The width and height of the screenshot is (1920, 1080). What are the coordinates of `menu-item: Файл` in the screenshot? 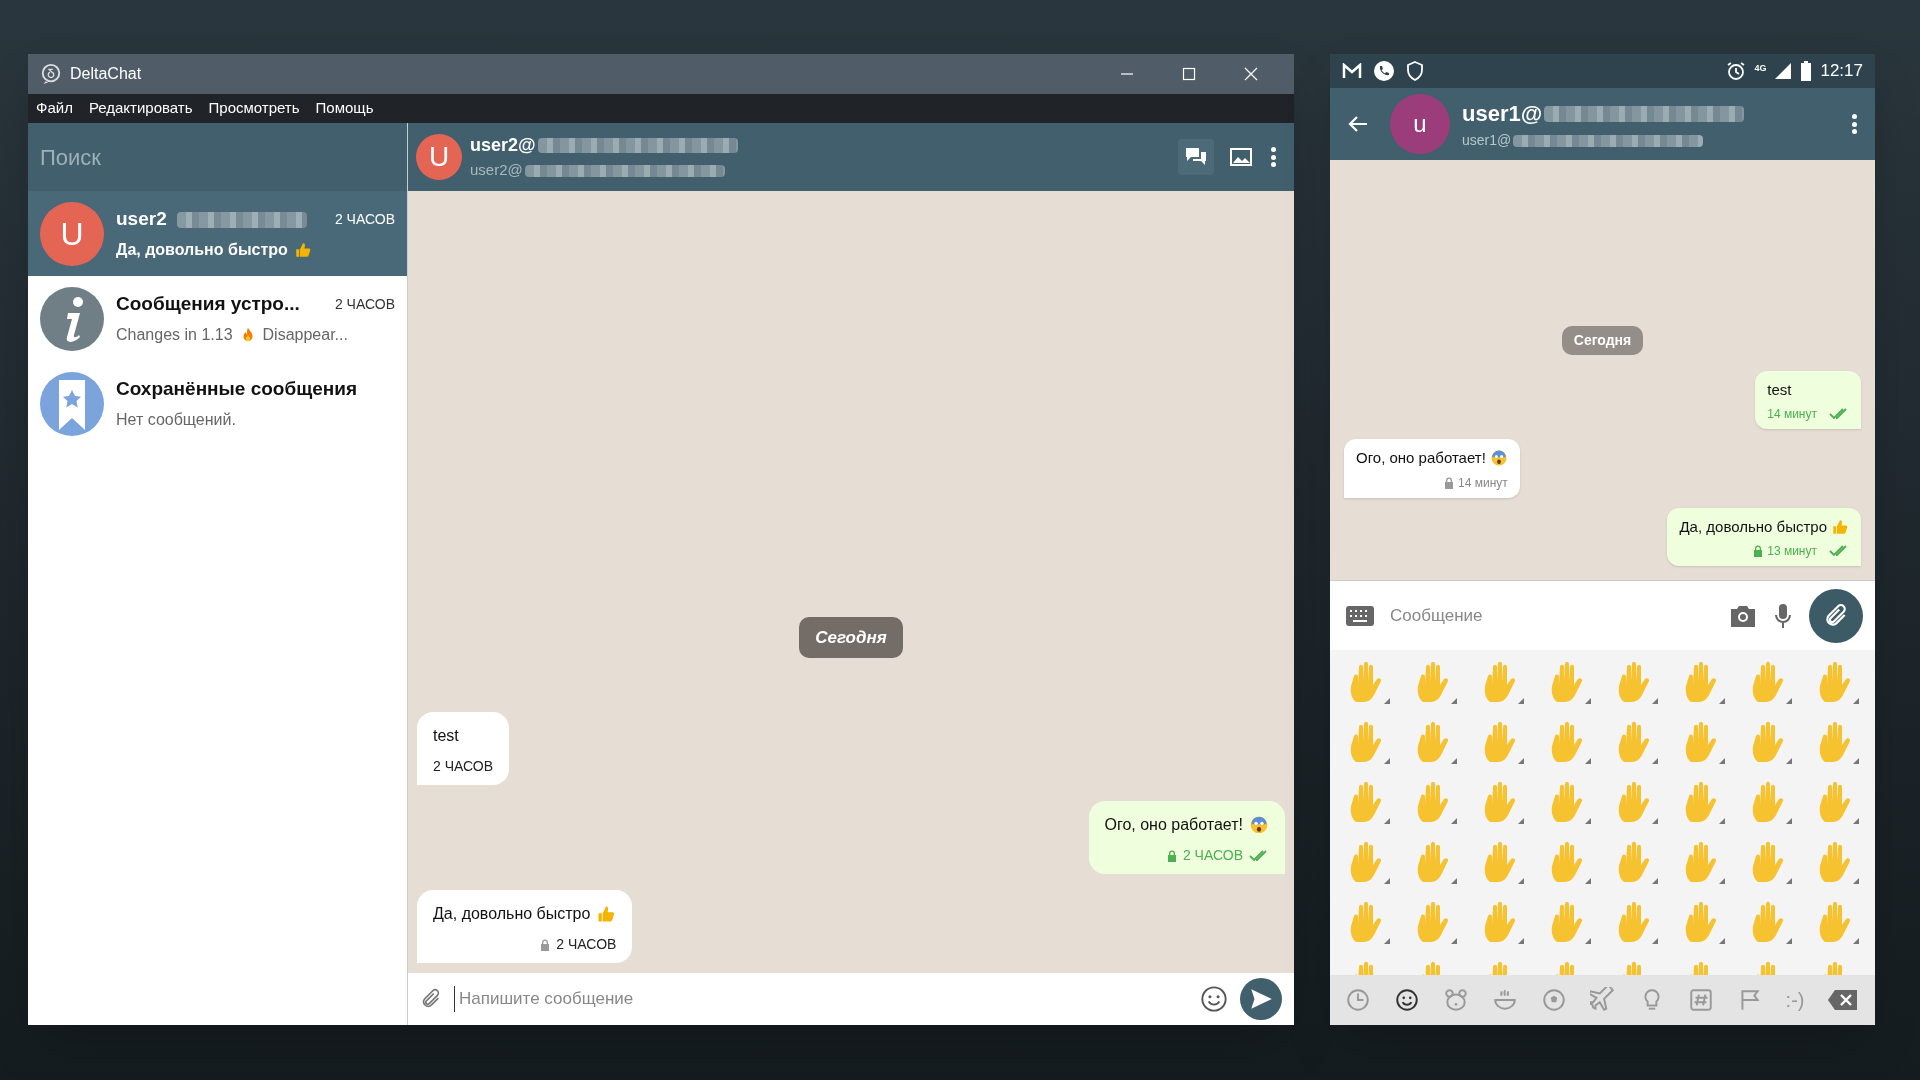 It's located at (54, 108).